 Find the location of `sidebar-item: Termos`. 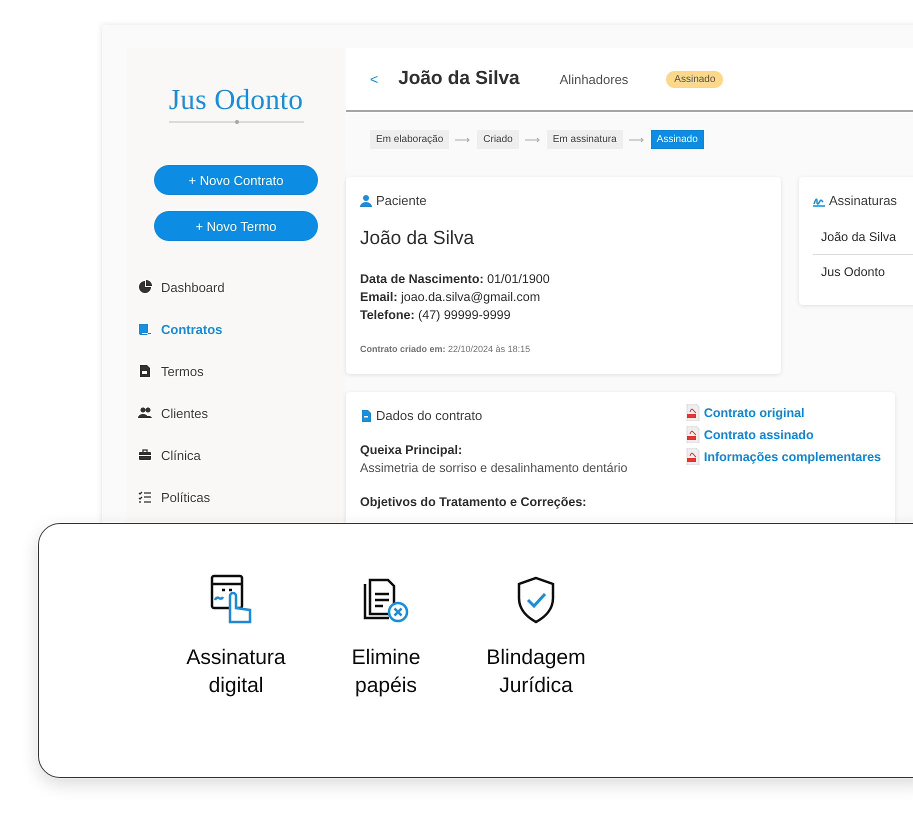

sidebar-item: Termos is located at coordinates (242, 371).